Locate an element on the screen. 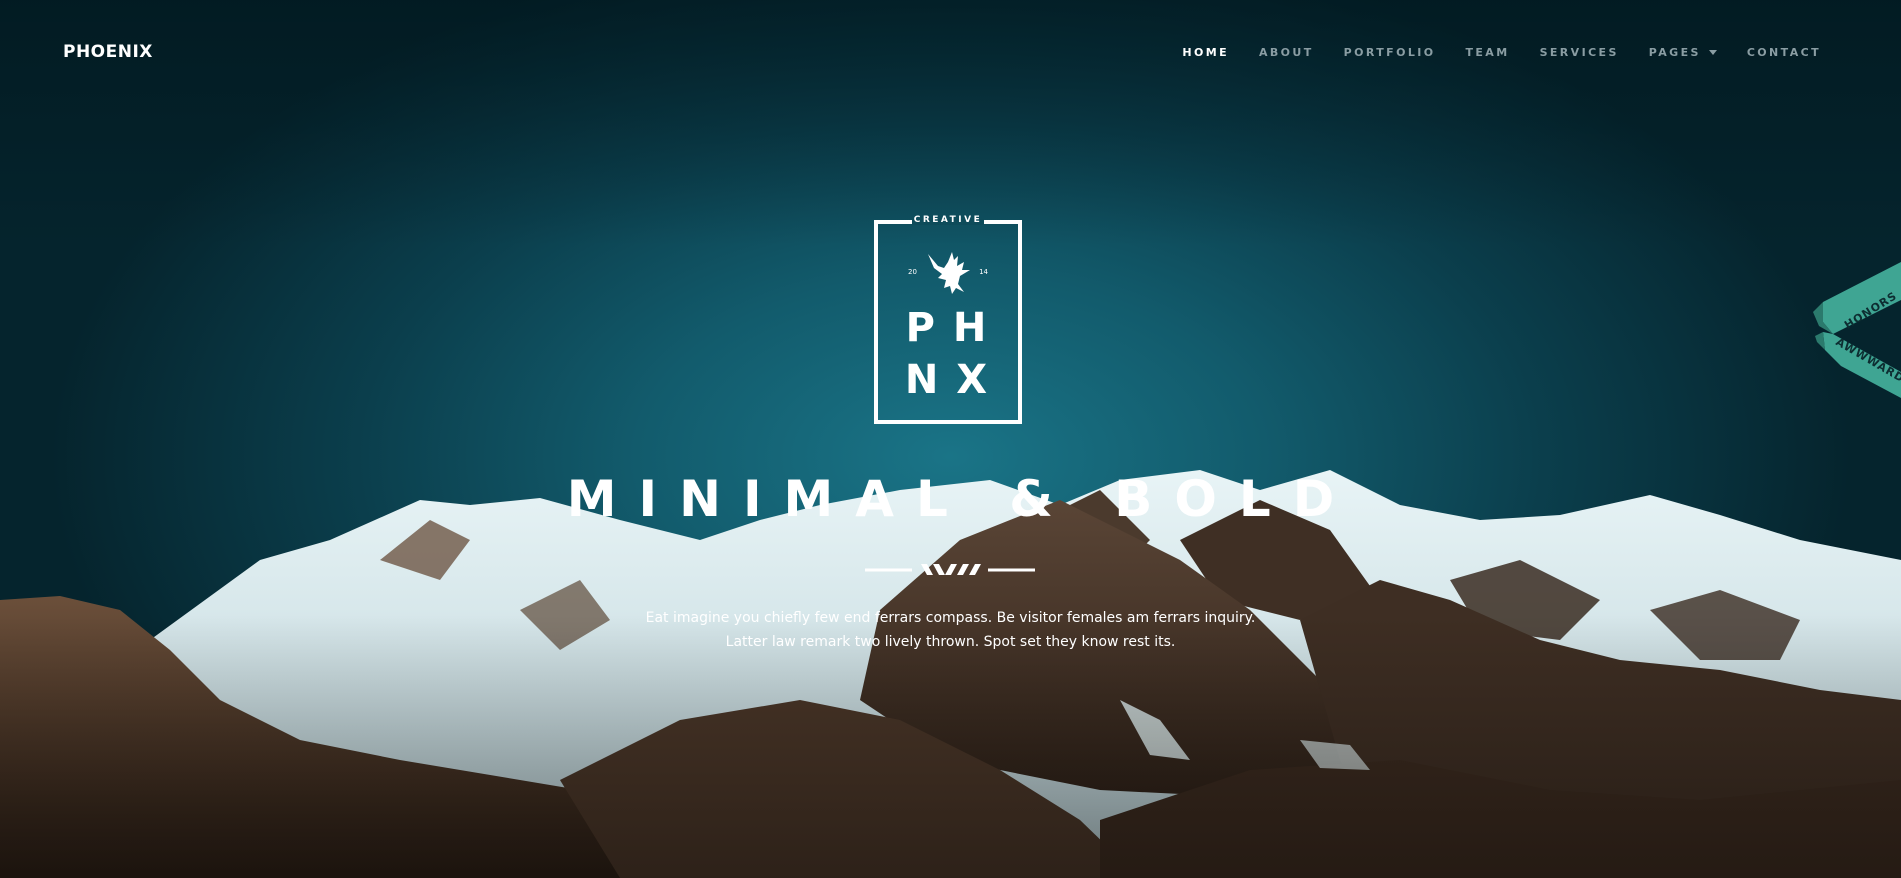 The image size is (1901, 878). nav-about: ABOUT is located at coordinates (1286, 52).